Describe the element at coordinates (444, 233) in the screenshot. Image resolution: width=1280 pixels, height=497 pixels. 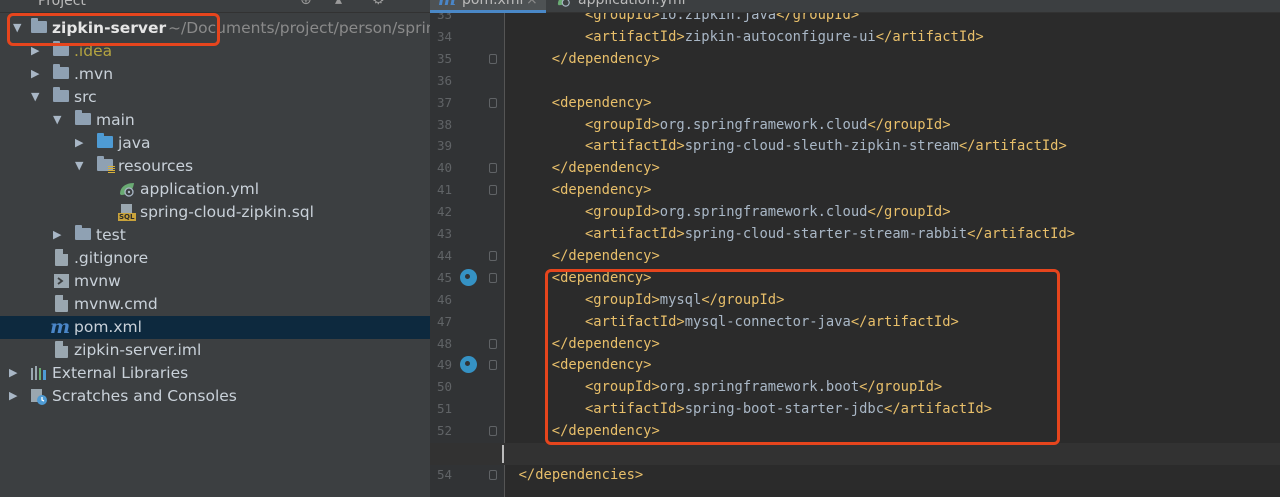
I see `line-number: 43` at that location.